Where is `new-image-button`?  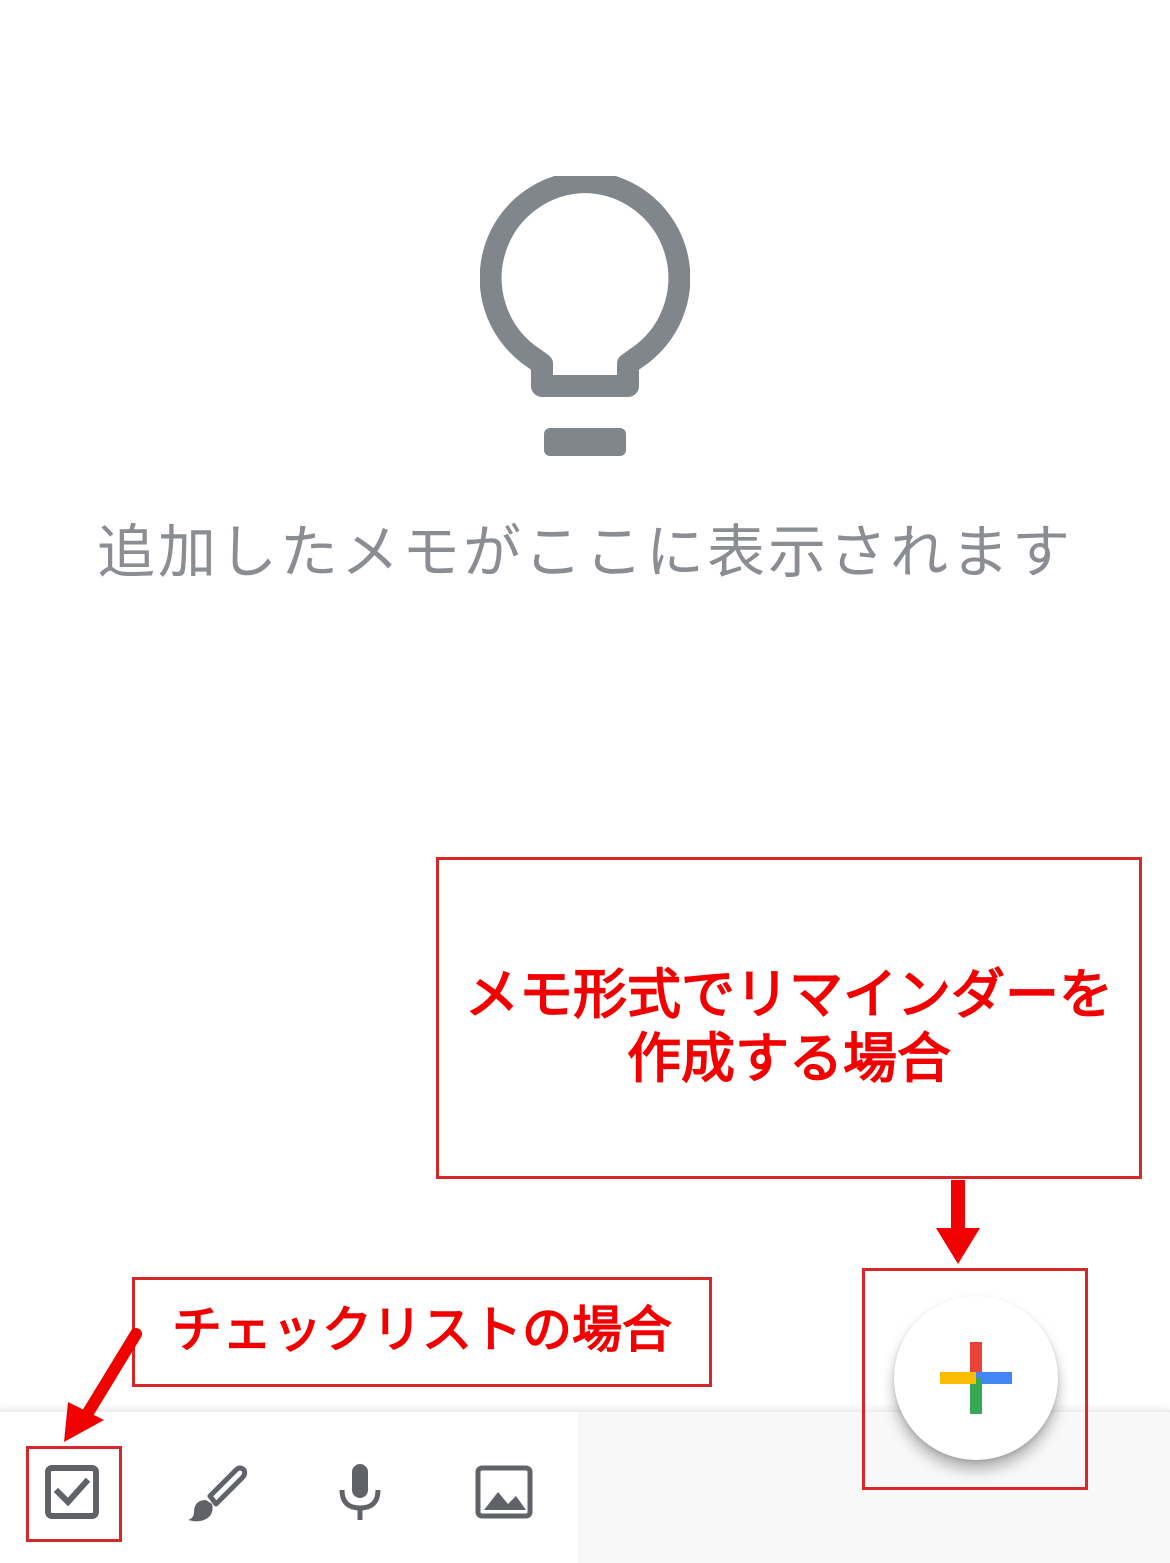 new-image-button is located at coordinates (504, 1492).